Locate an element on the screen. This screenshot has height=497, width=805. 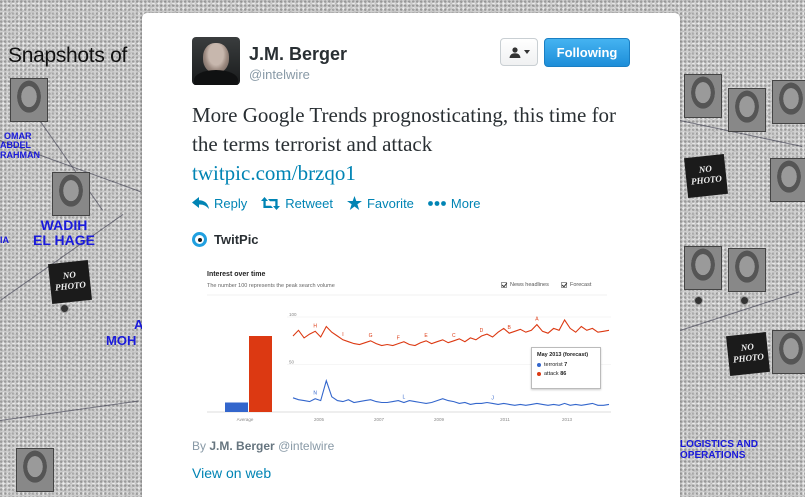
retweet-label: Retweet is located at coordinates (309, 203).